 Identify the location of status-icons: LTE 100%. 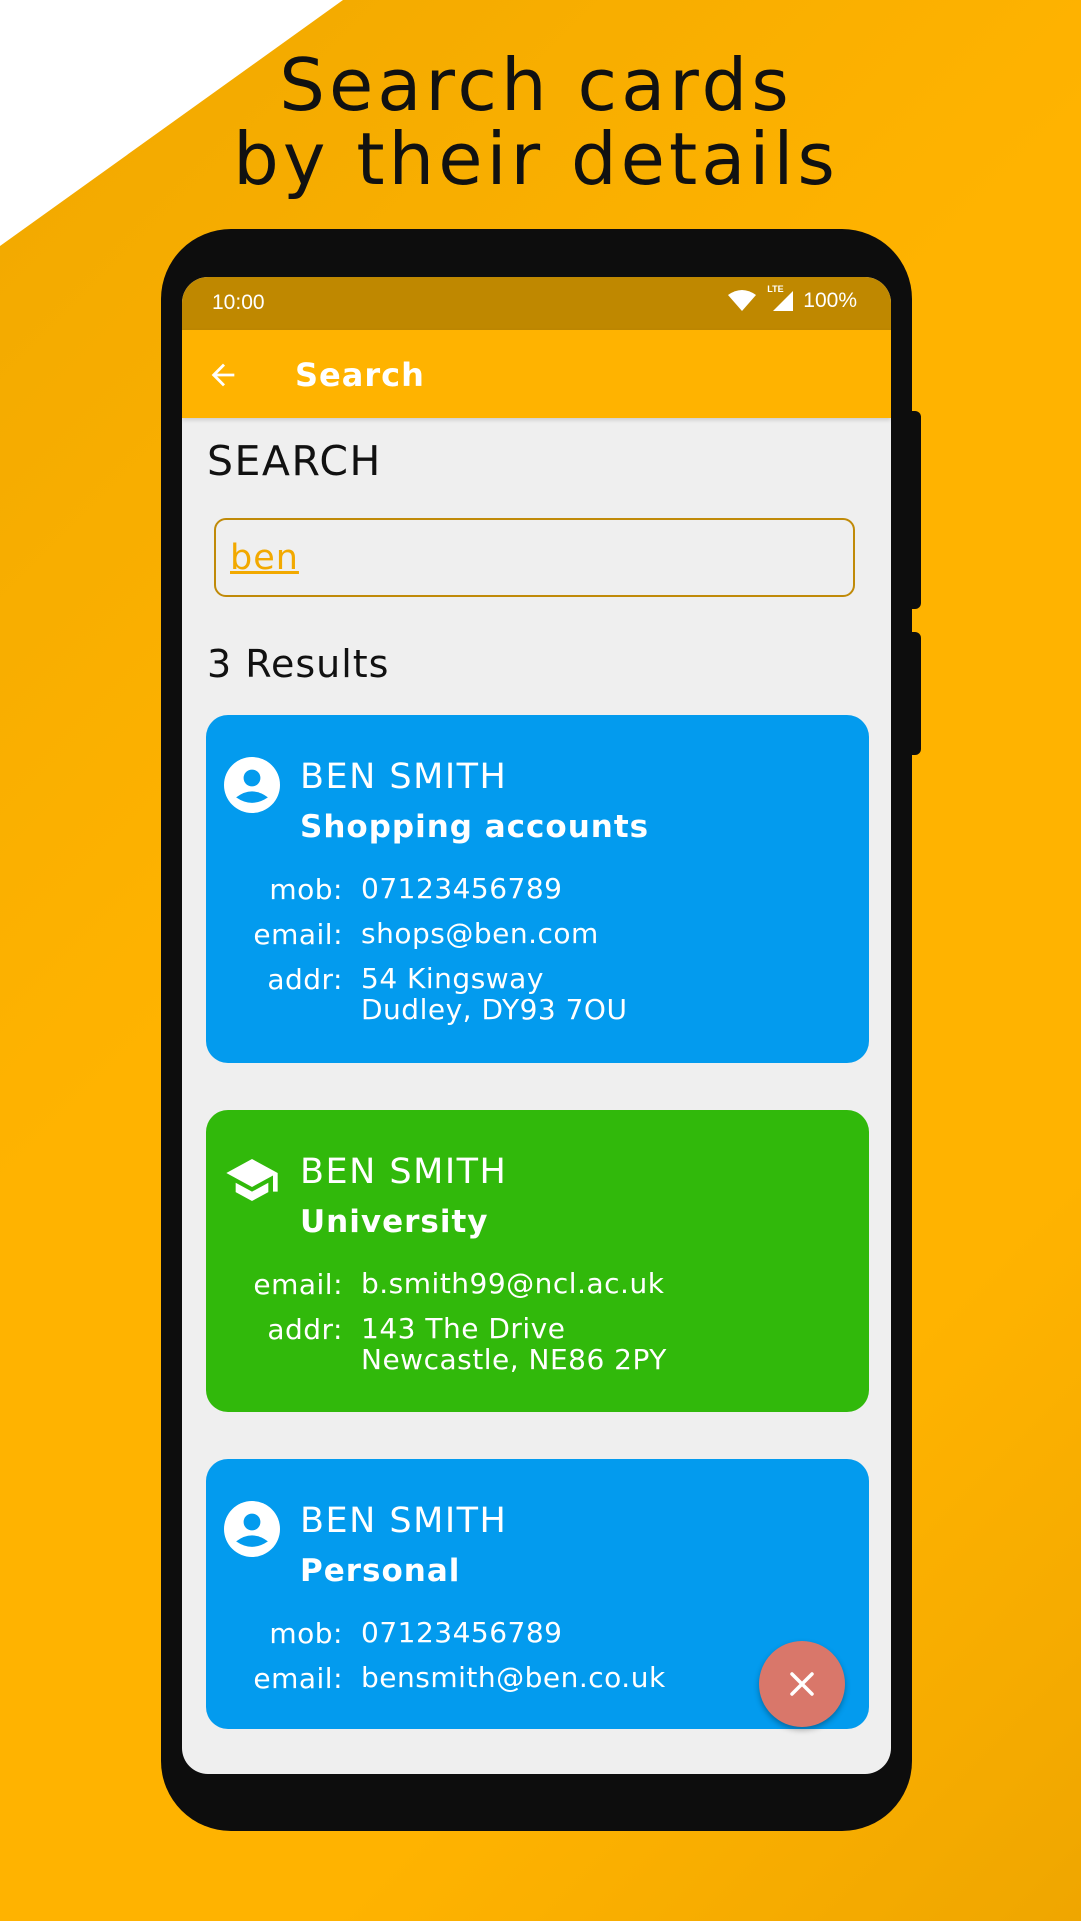
(792, 298).